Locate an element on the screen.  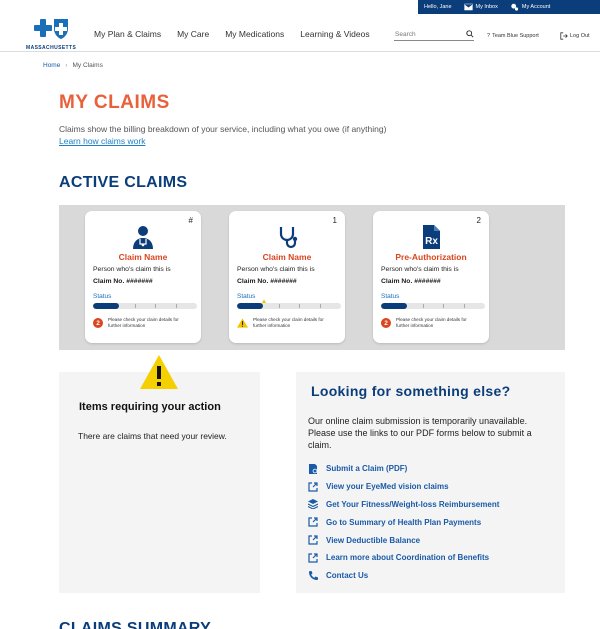
search-placeholder: Search is located at coordinates (405, 34).